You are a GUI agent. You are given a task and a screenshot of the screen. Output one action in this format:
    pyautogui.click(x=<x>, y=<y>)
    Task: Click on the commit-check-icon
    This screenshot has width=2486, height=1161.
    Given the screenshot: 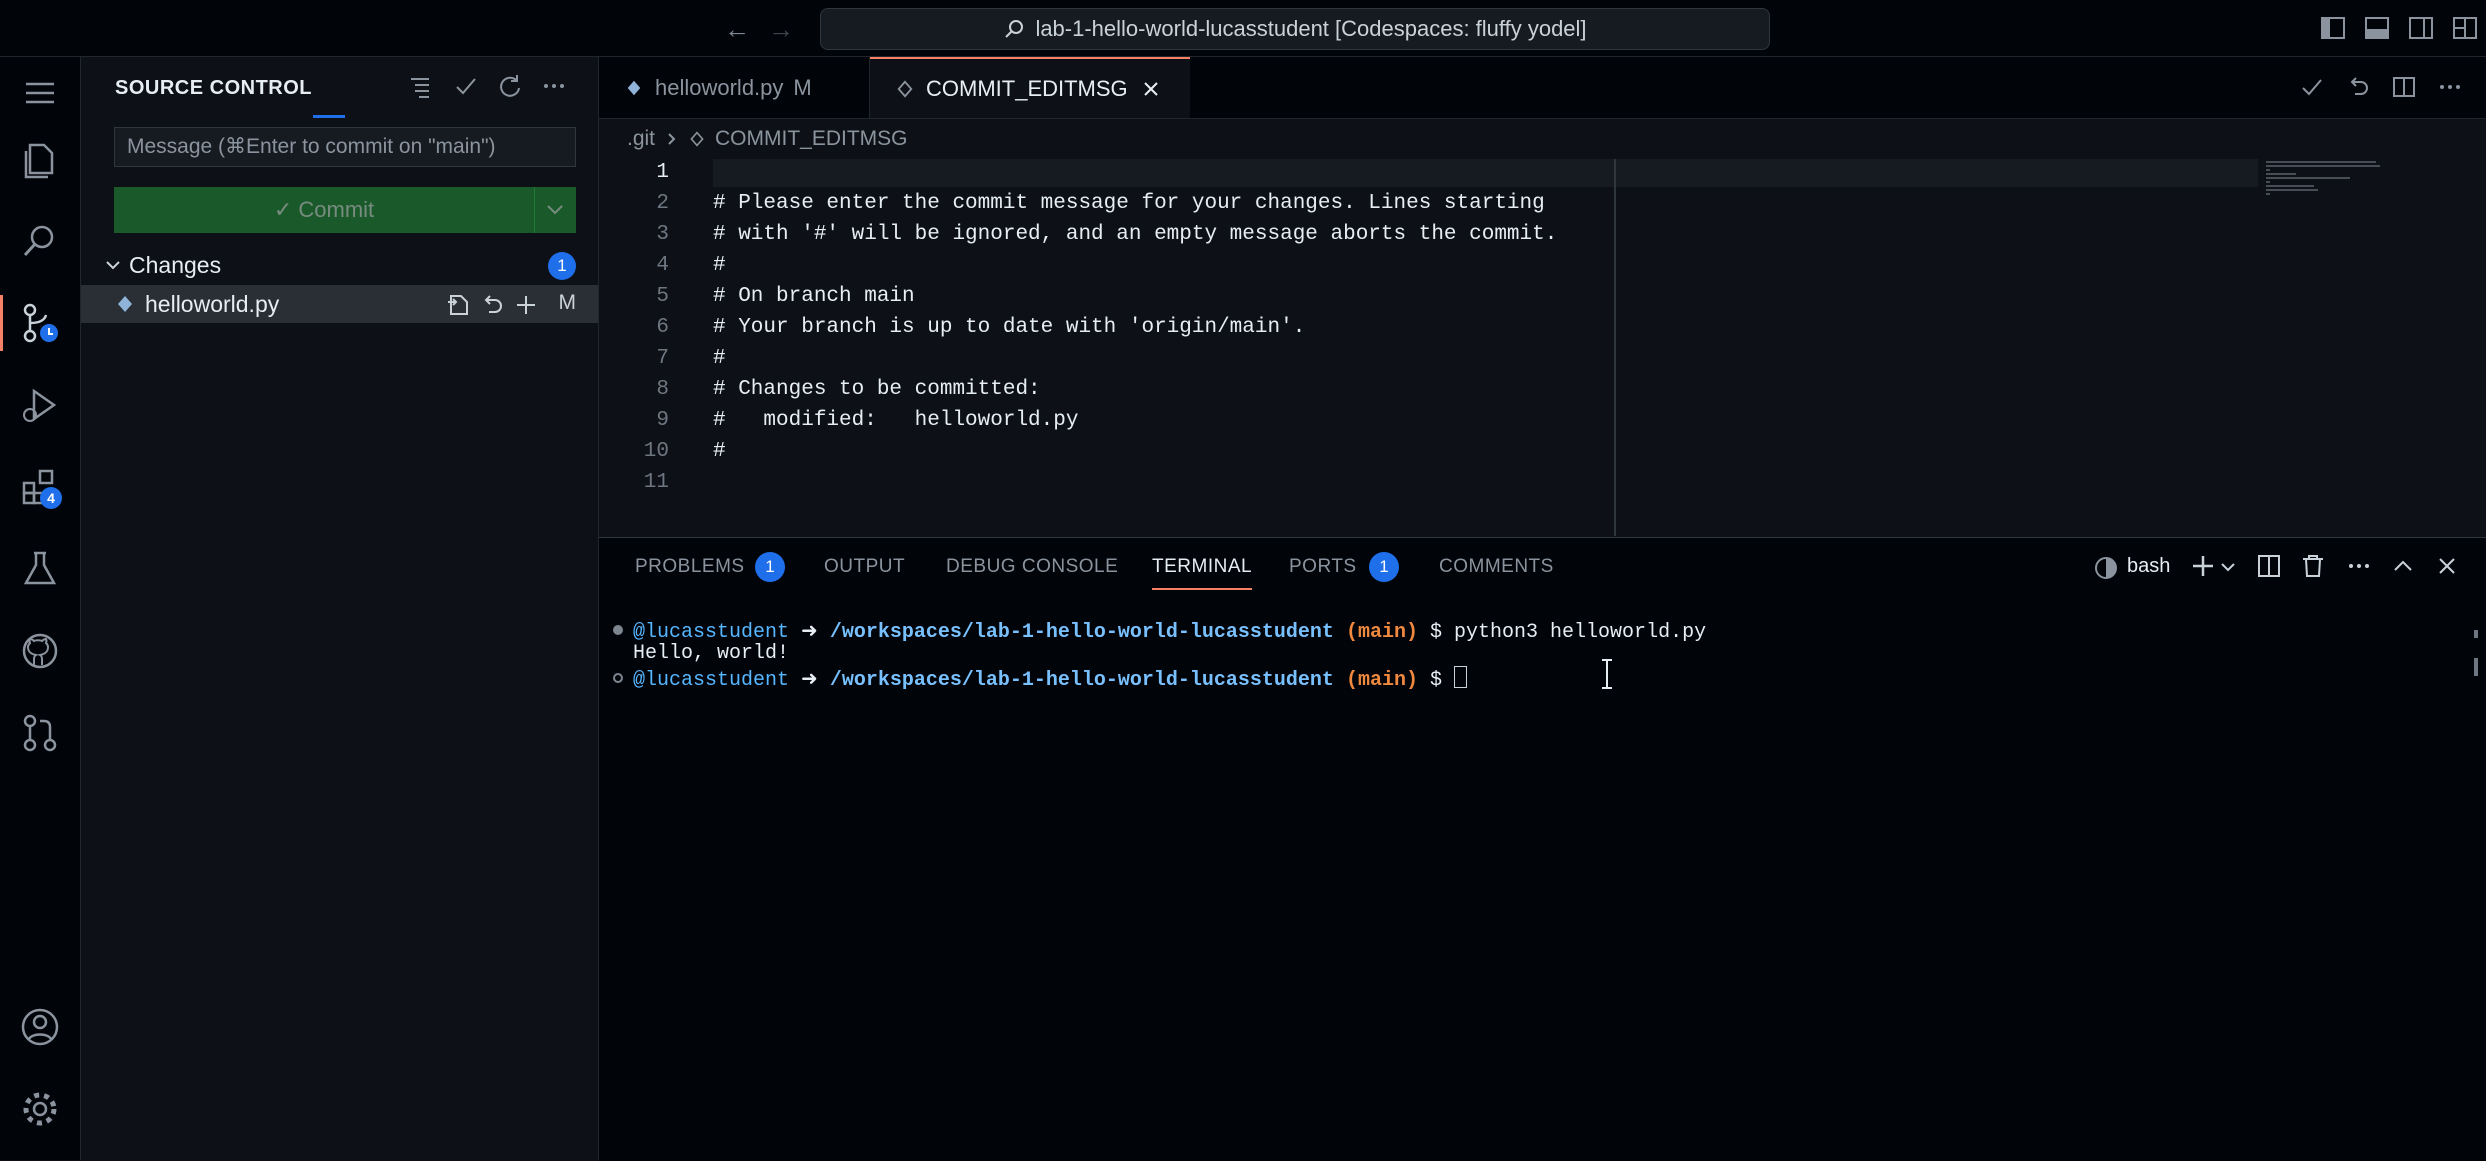 What is the action you would take?
    pyautogui.click(x=466, y=86)
    